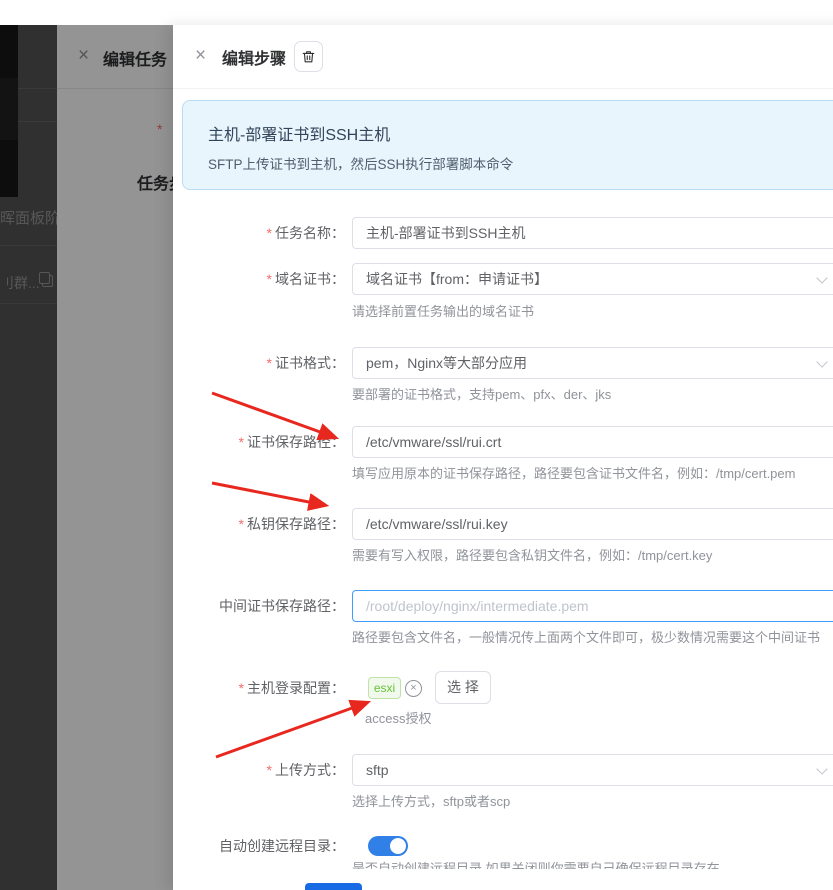 The width and height of the screenshot is (833, 890). What do you see at coordinates (398, 718) in the screenshot?
I see `host-access-hint: access授权` at bounding box center [398, 718].